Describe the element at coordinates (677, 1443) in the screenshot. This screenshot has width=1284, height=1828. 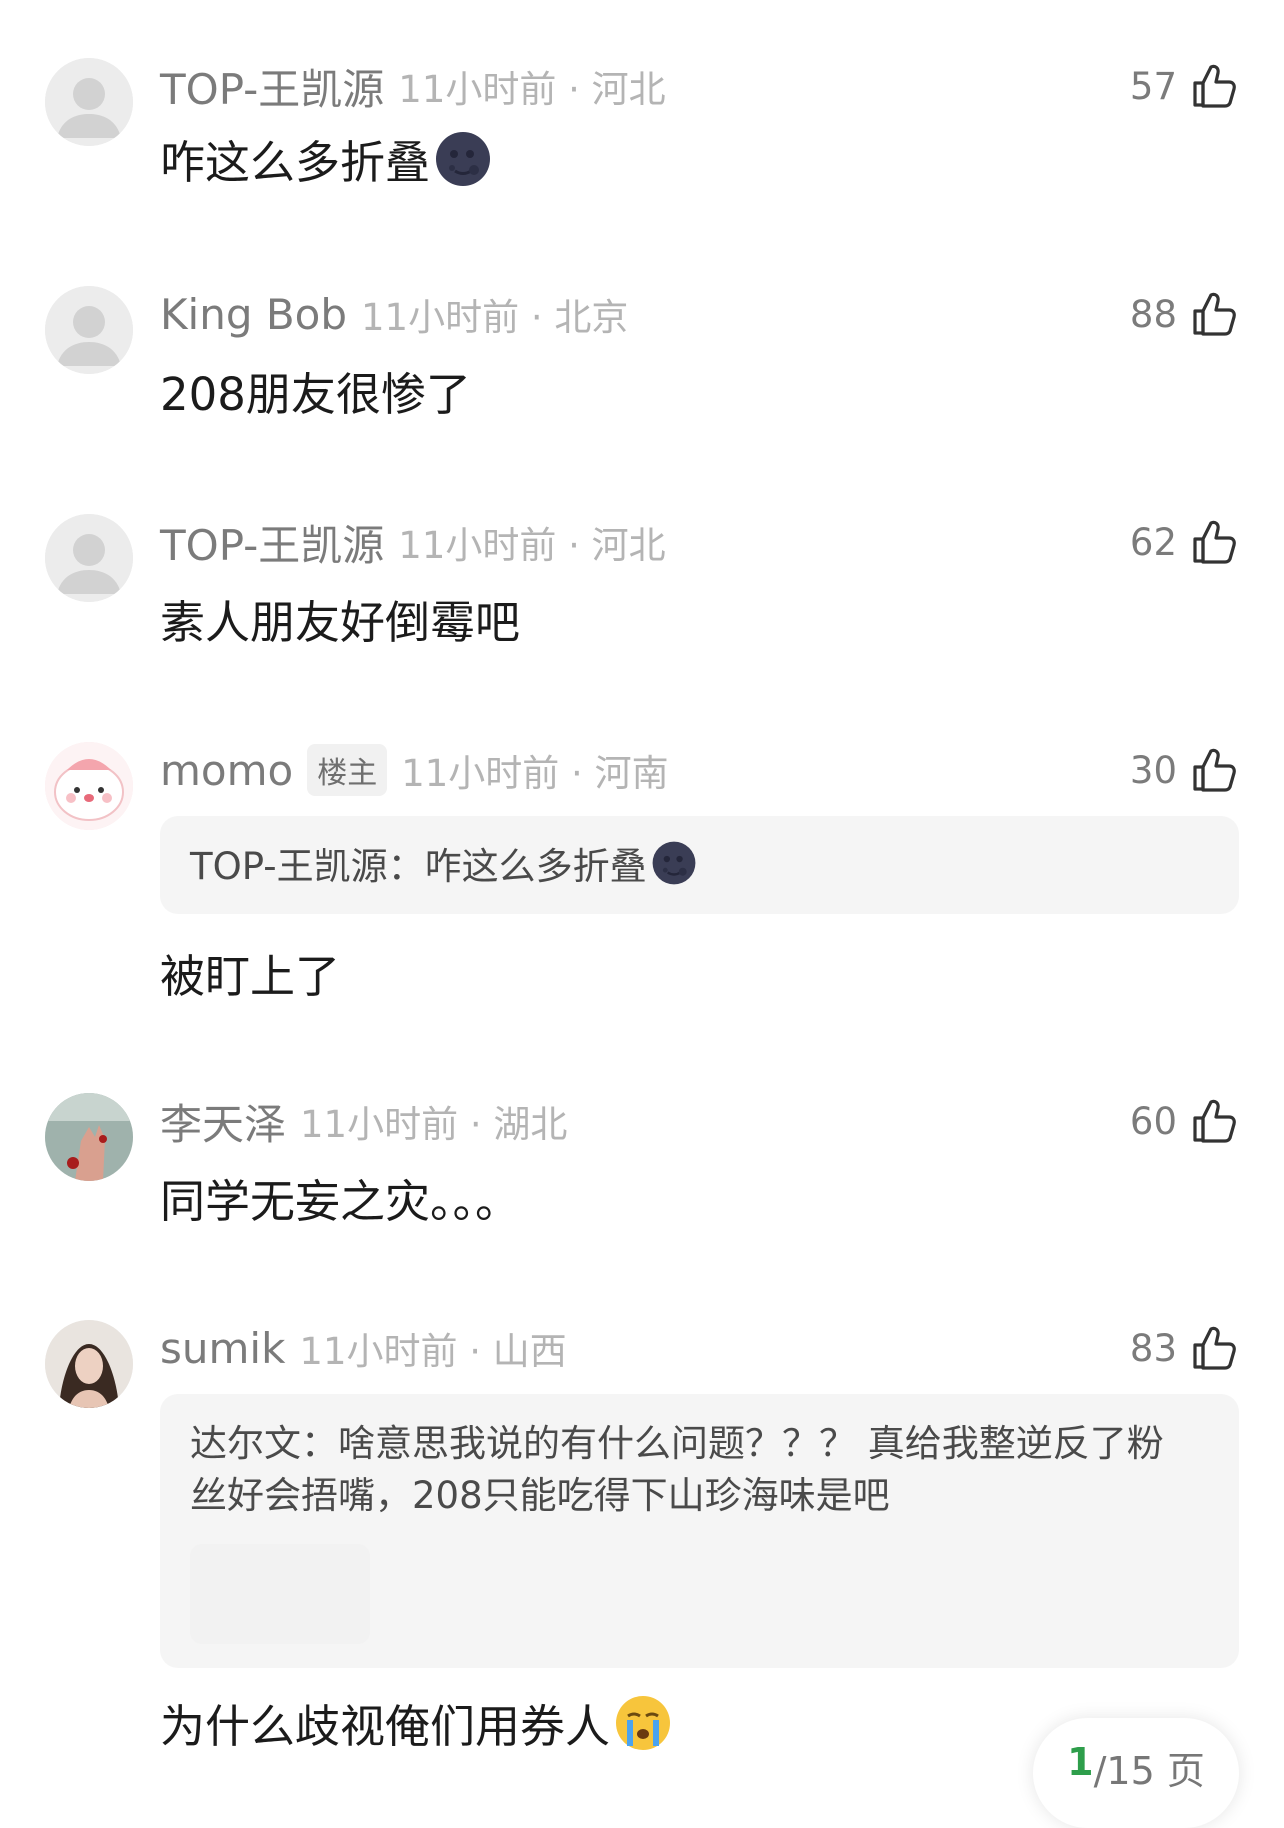
I see `quoted-text-line: 达尔文：啥意思我说的有什么问题？？？ 真给我整逆反了粉` at that location.